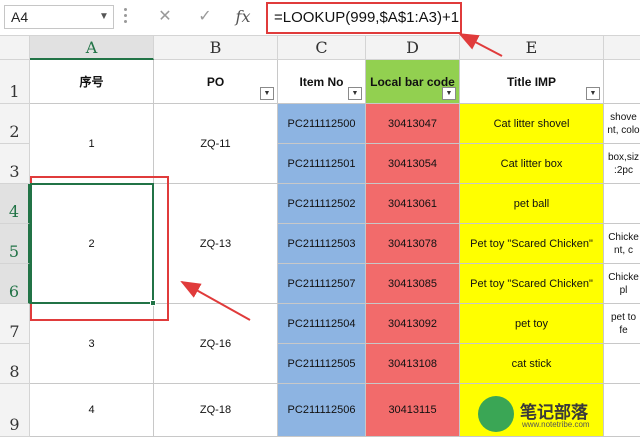 Image resolution: width=640 pixels, height=437 pixels. What do you see at coordinates (496, 414) in the screenshot?
I see `watermark-logo-icon` at bounding box center [496, 414].